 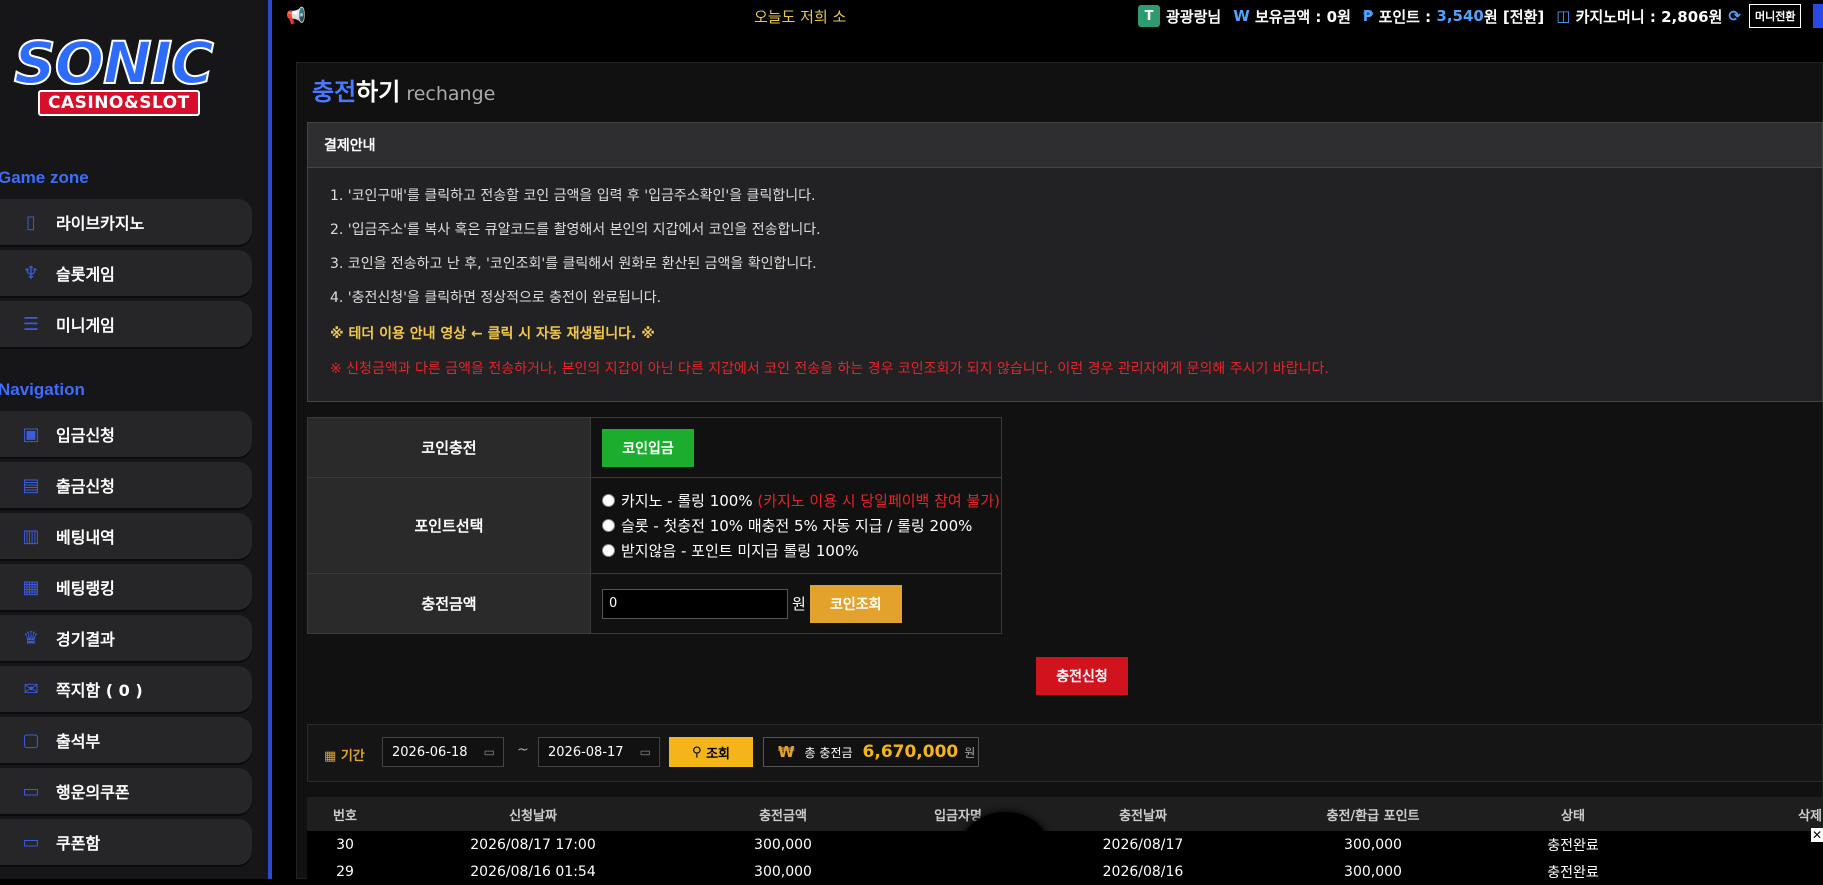 What do you see at coordinates (855, 603) in the screenshot?
I see `coin-check-button: 코인조회` at bounding box center [855, 603].